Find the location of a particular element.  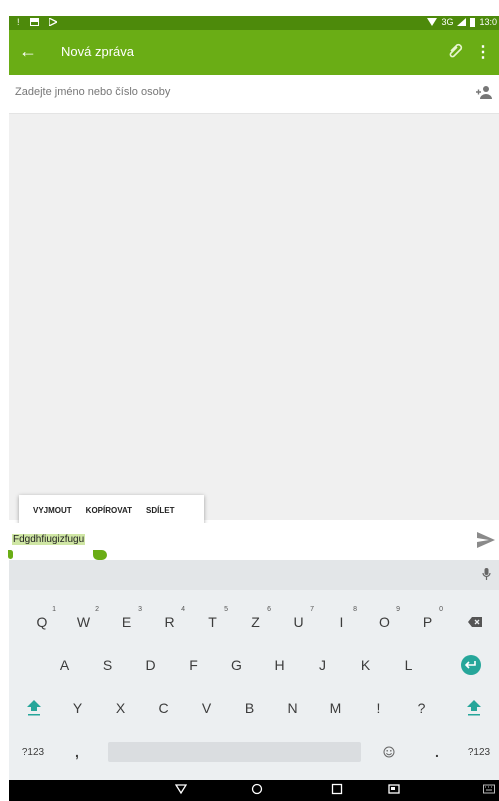

alert-icon: ! is located at coordinates (18, 22).